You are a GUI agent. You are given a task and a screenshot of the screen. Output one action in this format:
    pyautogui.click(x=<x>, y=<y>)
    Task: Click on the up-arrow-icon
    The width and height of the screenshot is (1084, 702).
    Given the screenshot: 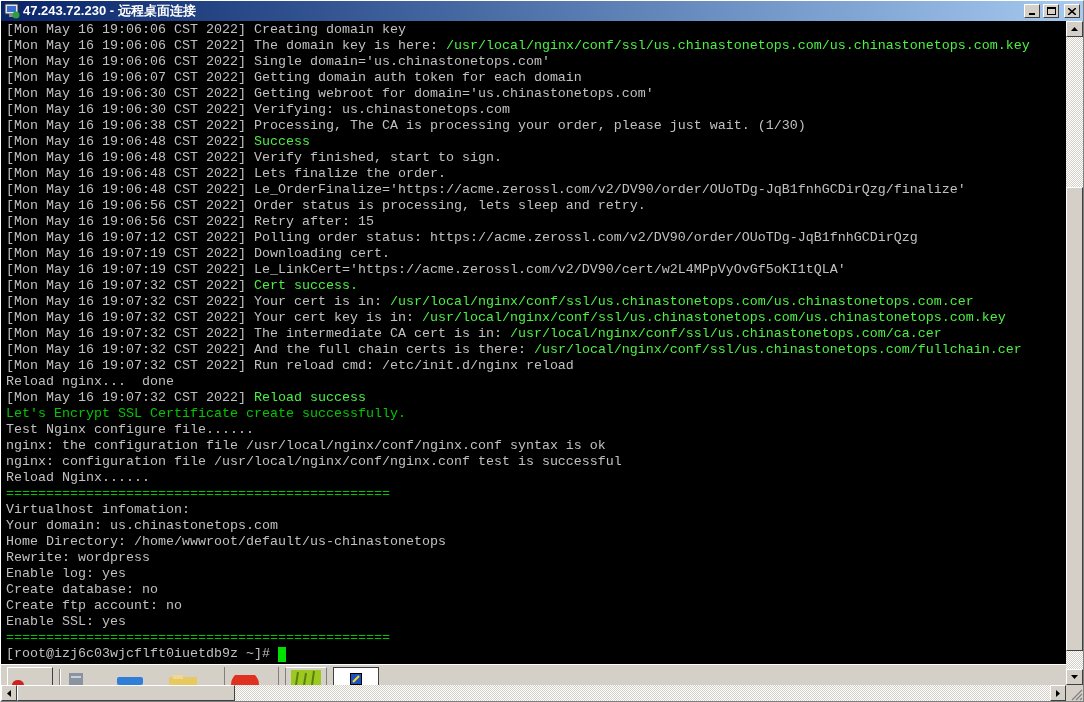 What is the action you would take?
    pyautogui.click(x=1074, y=29)
    